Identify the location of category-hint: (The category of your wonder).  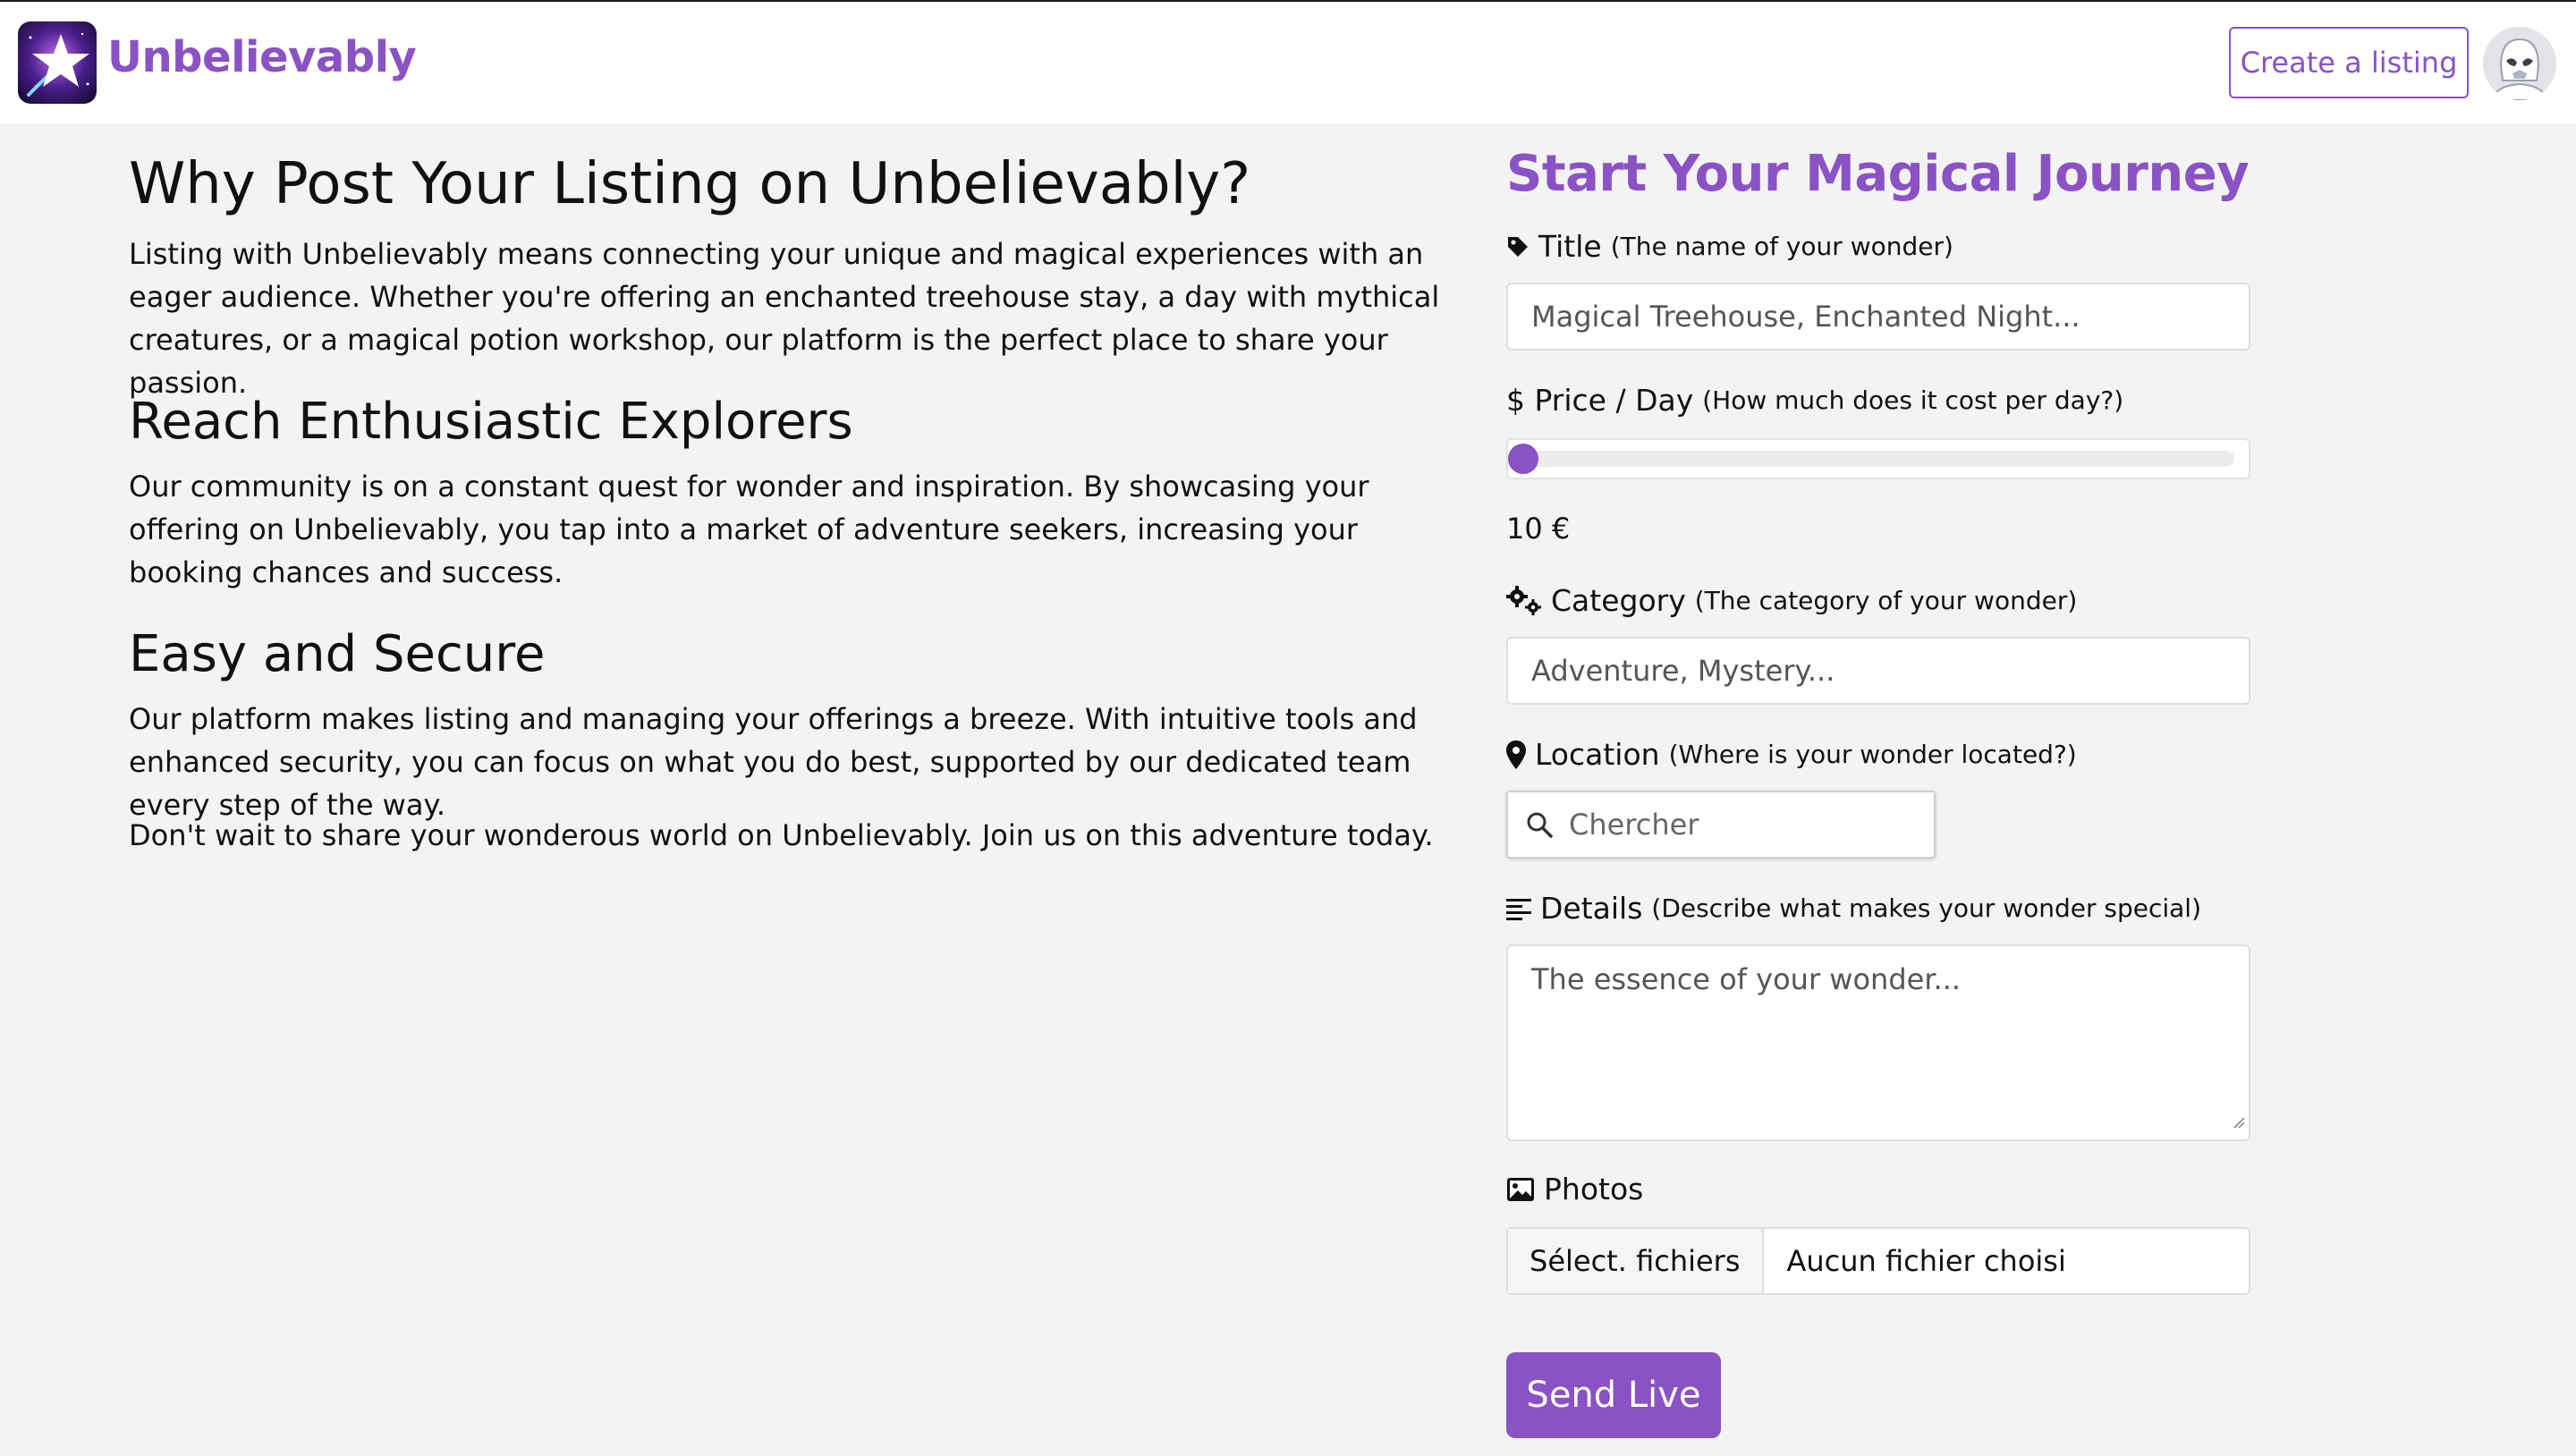
(1886, 600).